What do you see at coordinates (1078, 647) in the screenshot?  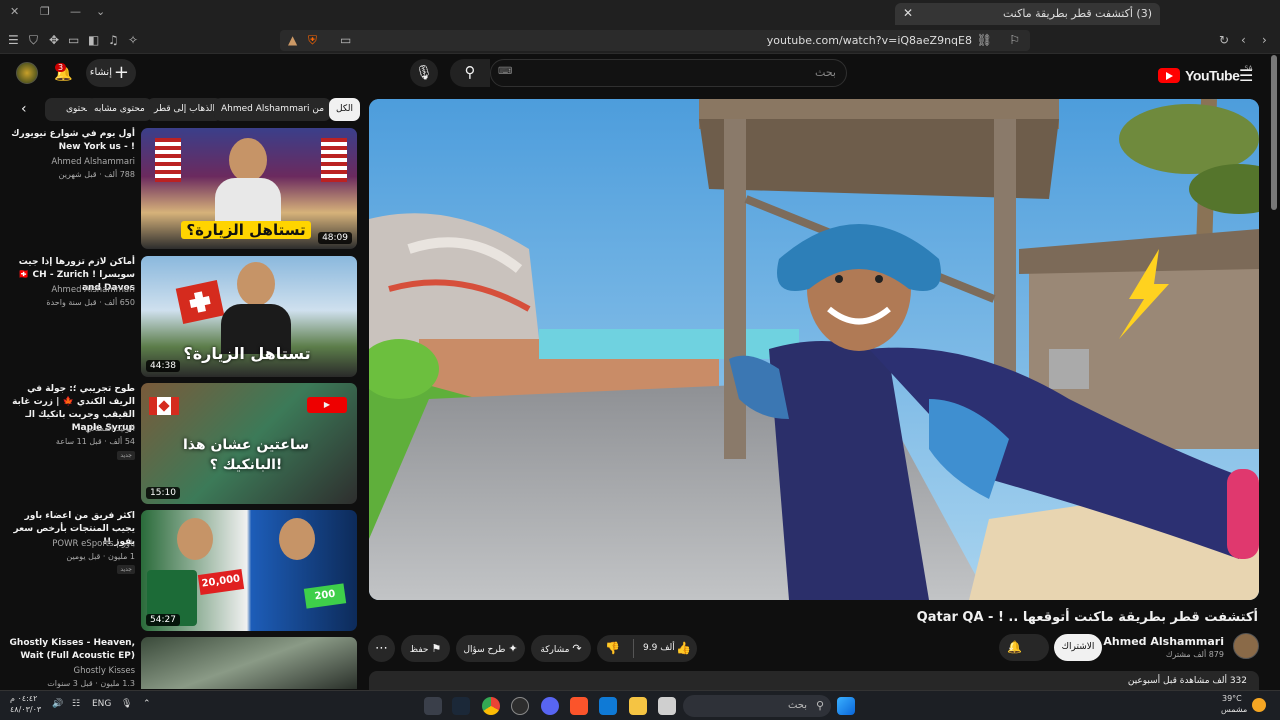 I see `subscribe-button: الاشتراك` at bounding box center [1078, 647].